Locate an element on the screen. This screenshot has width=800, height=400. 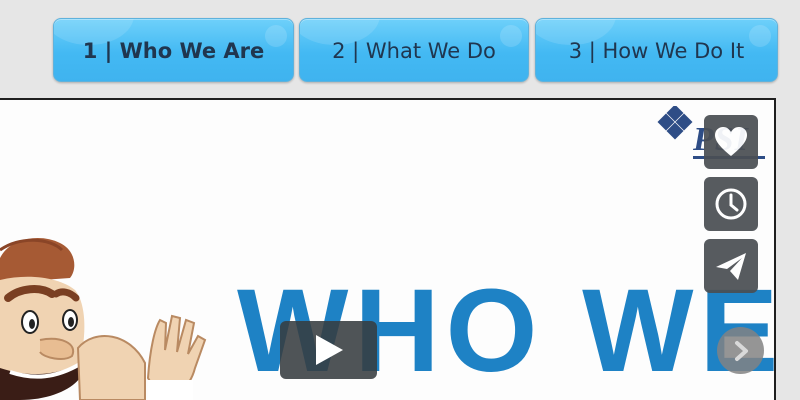
tab-label: 2 | What We Do is located at coordinates (414, 51).